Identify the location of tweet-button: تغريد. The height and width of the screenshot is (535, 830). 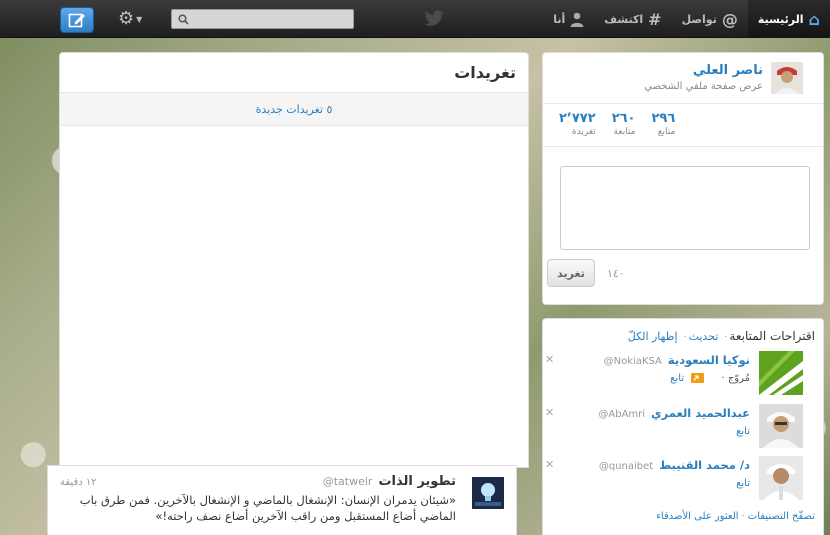
(571, 273).